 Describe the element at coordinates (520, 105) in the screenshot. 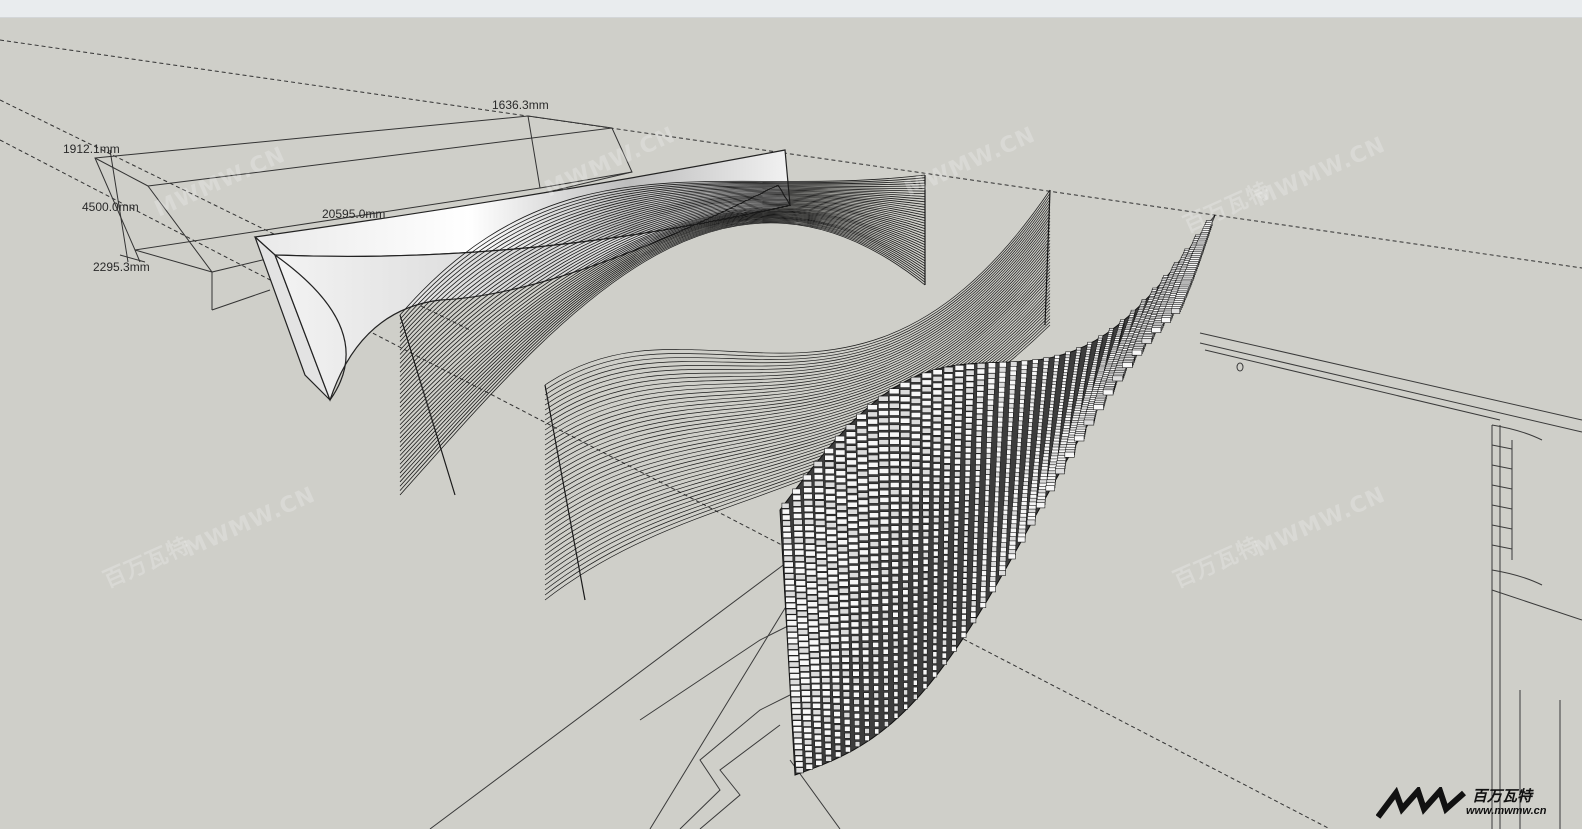

I see `dimension-top-length: 1636.3mm` at that location.